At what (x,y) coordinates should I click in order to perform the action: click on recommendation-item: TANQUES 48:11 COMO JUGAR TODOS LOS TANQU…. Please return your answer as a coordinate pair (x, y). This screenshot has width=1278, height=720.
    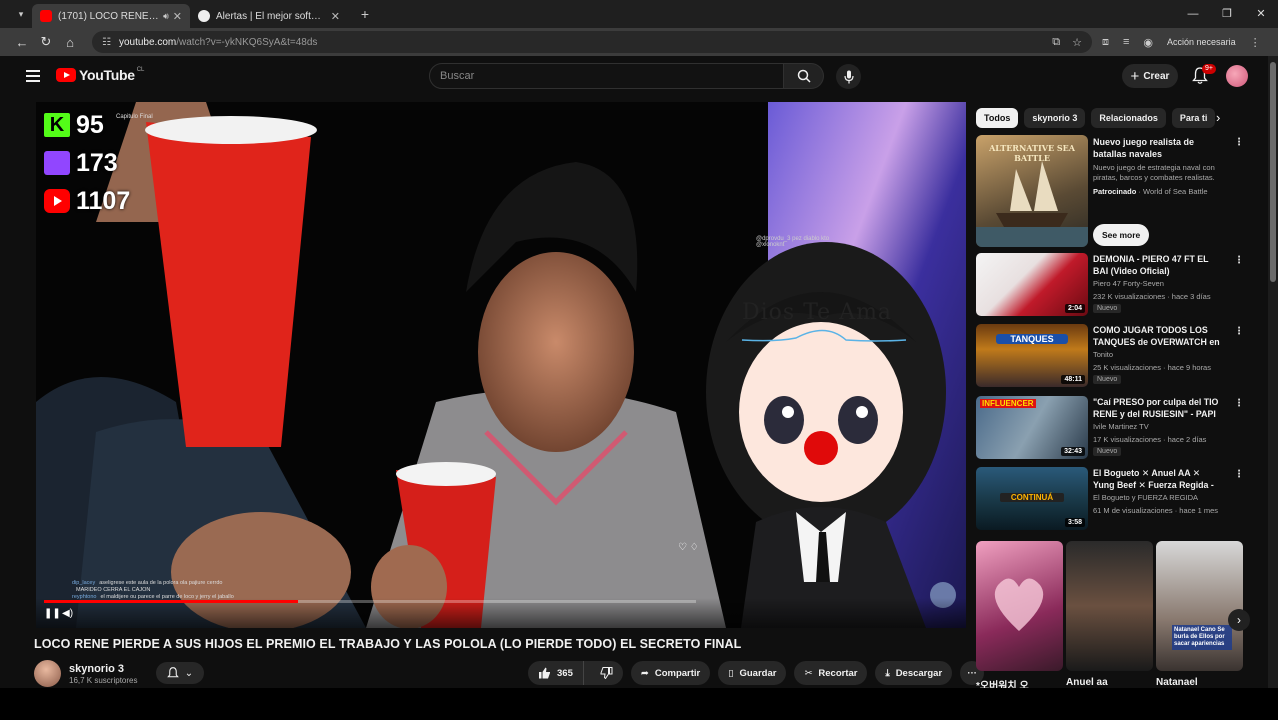
    Looking at the image, I should click on (1111, 357).